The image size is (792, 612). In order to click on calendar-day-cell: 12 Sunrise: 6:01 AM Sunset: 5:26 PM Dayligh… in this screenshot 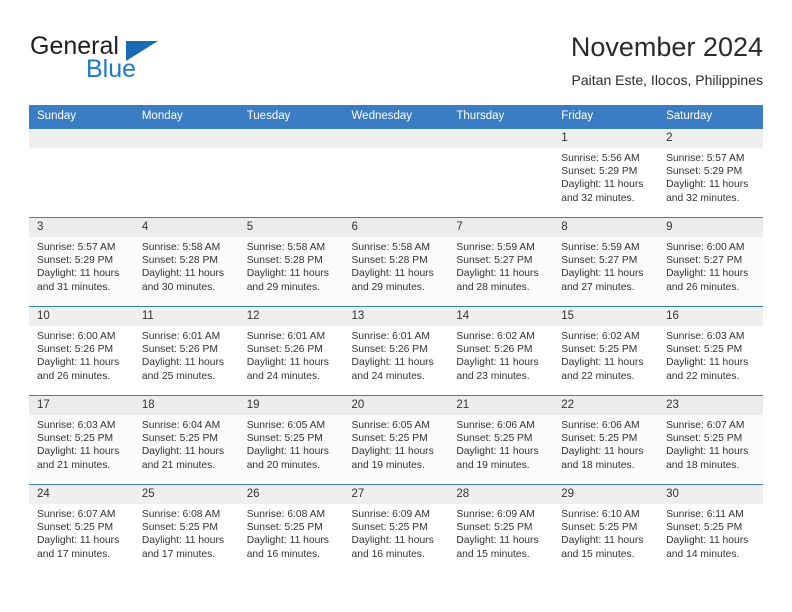, I will do `click(291, 351)`.